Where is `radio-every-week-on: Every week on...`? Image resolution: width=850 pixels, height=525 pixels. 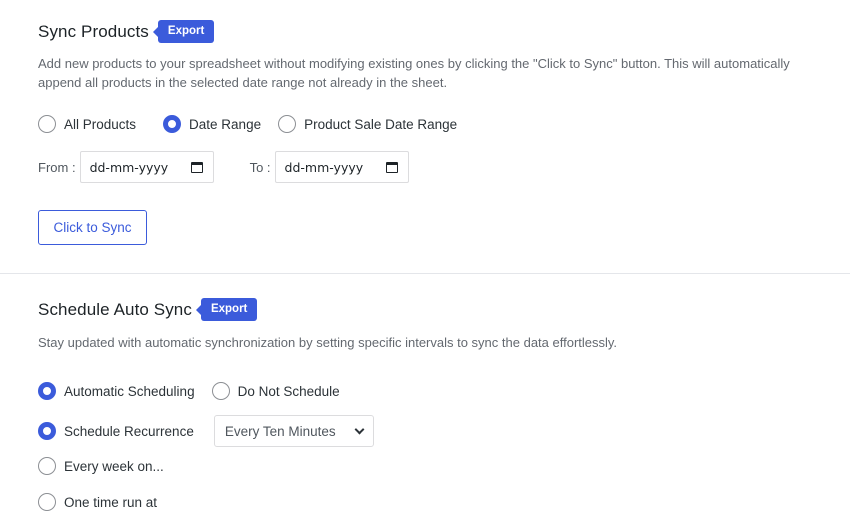
radio-every-week-on: Every week on... is located at coordinates (101, 466).